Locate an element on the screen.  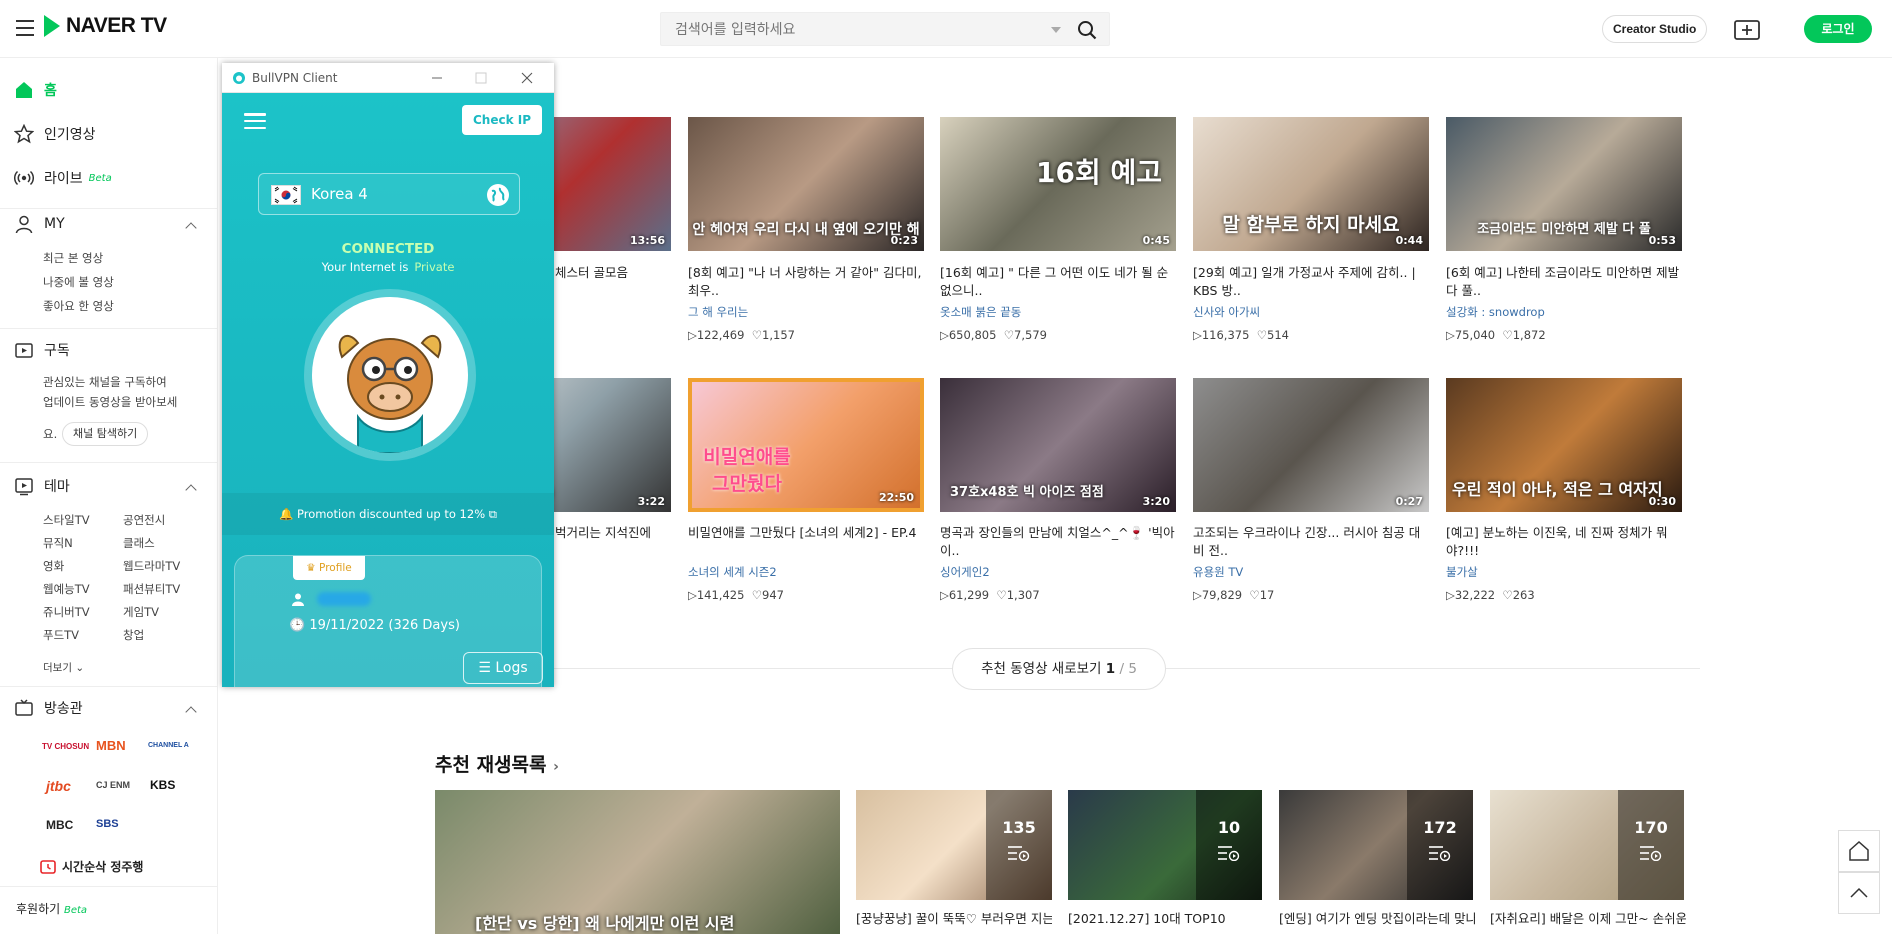
video-title: [16회 예고] " 다른 그 어떤 이도 네가 될 순 없으니.. is located at coordinates (1058, 282).